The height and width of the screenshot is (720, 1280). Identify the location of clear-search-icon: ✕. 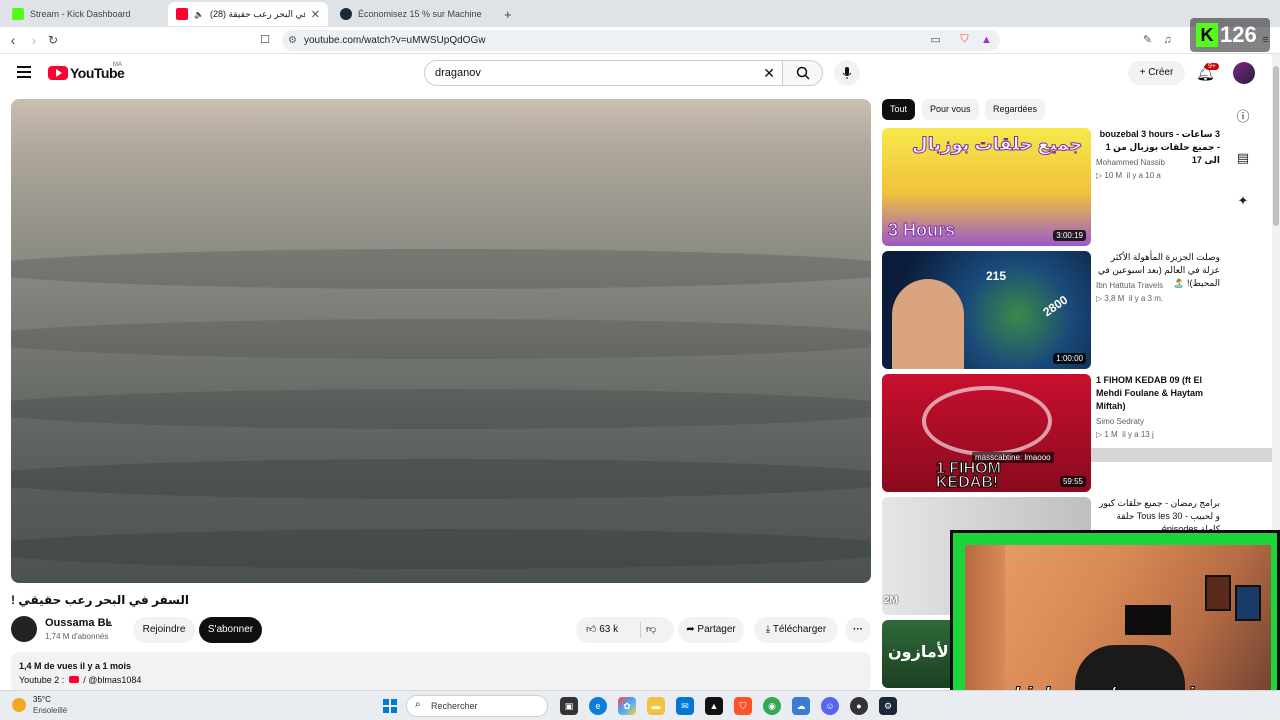
(769, 73).